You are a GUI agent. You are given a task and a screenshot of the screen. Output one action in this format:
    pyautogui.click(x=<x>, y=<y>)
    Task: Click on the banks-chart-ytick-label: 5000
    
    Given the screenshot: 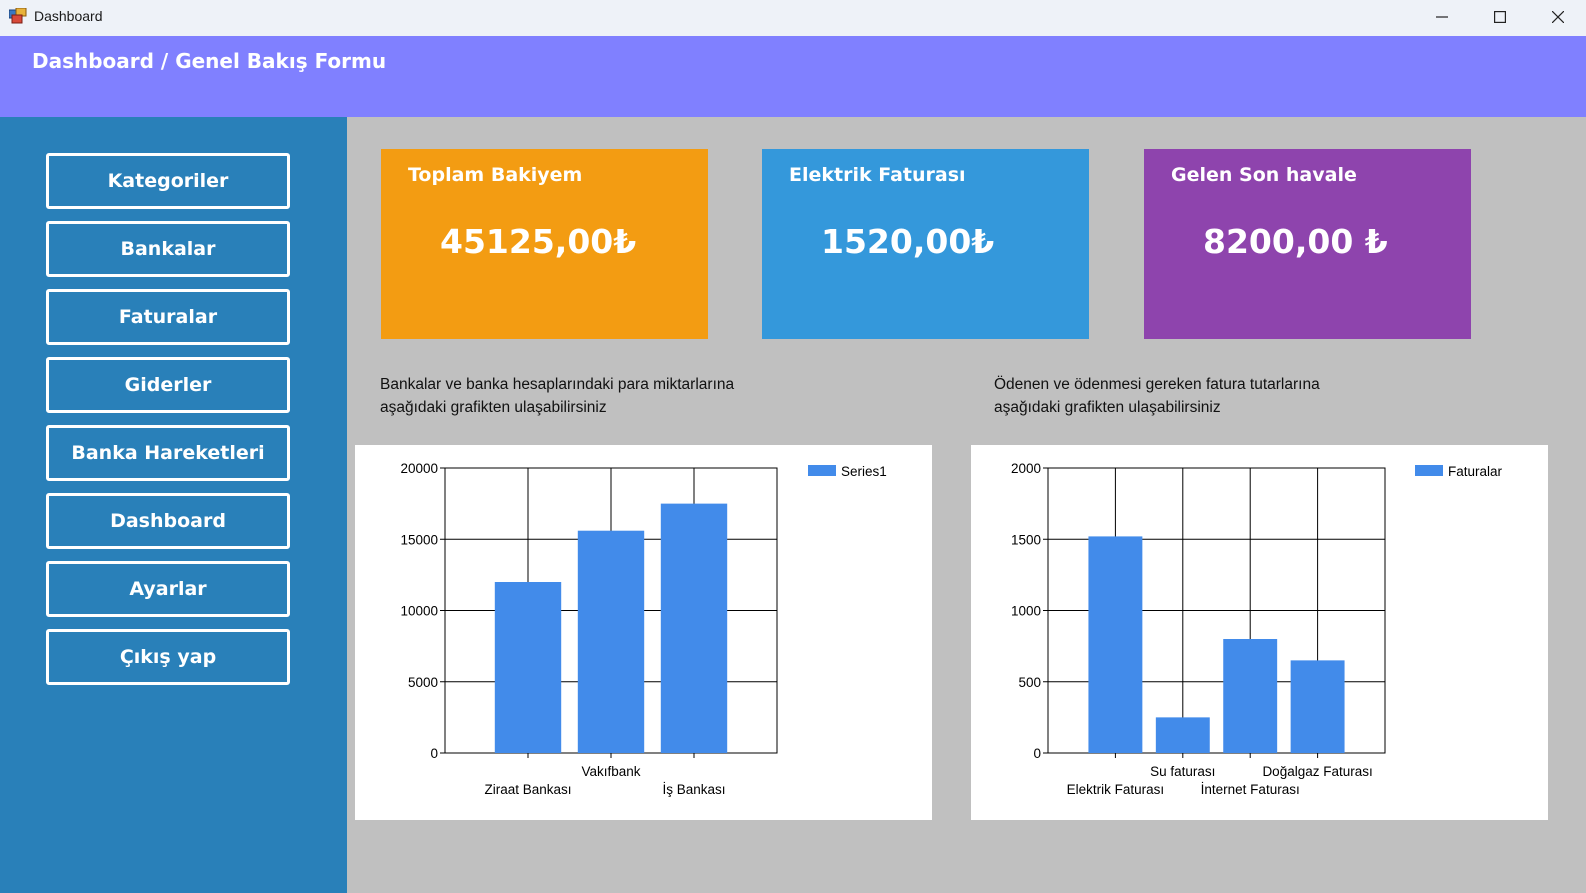 What is the action you would take?
    pyautogui.click(x=423, y=682)
    